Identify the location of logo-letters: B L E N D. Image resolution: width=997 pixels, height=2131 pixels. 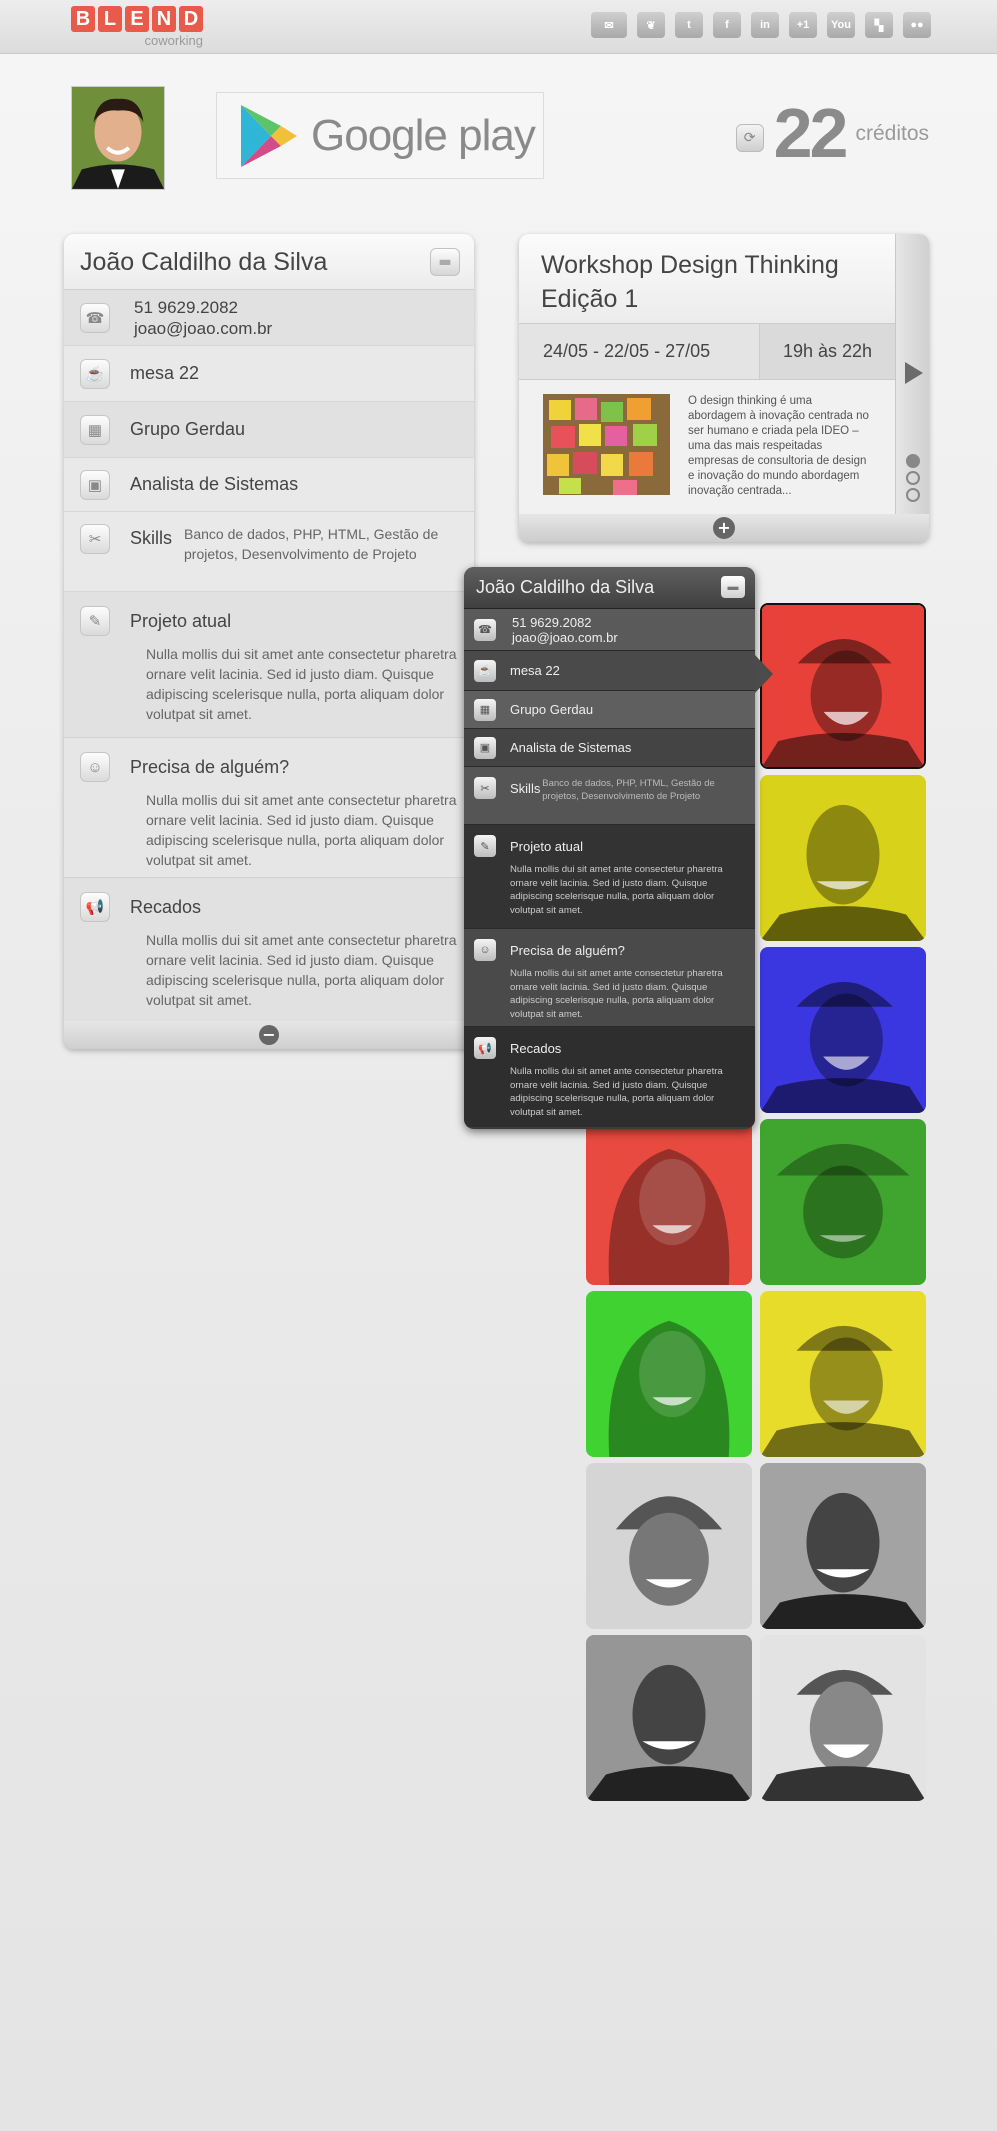
(137, 19).